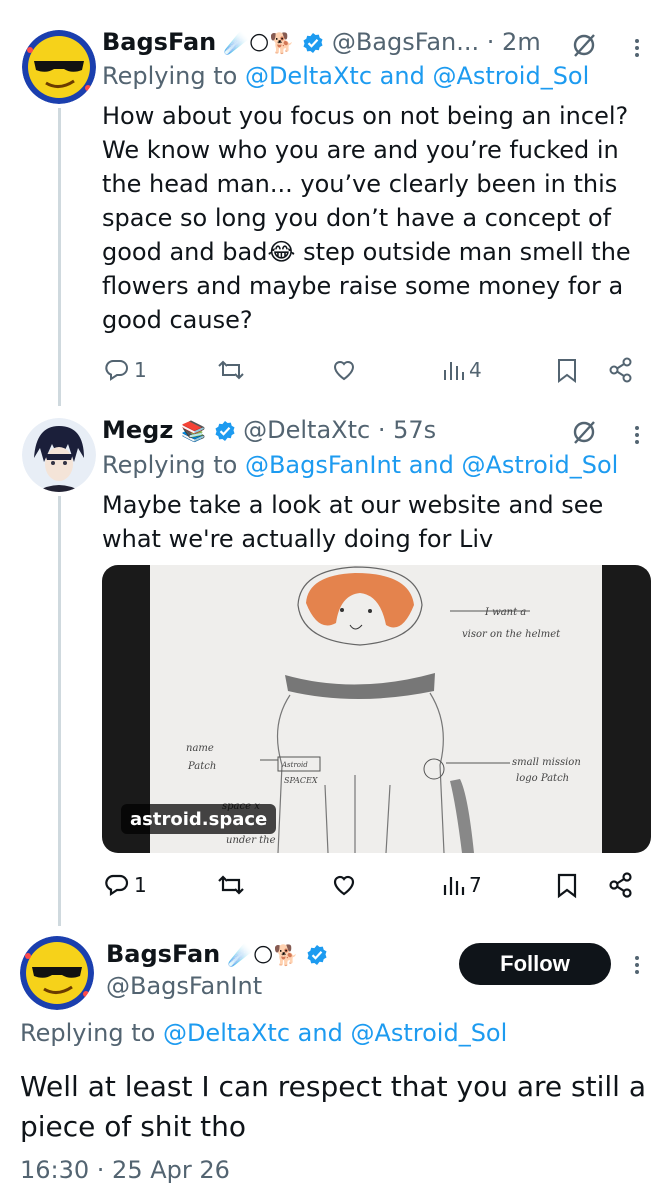  Describe the element at coordinates (535, 964) in the screenshot. I see `follow-button: Follow` at that location.